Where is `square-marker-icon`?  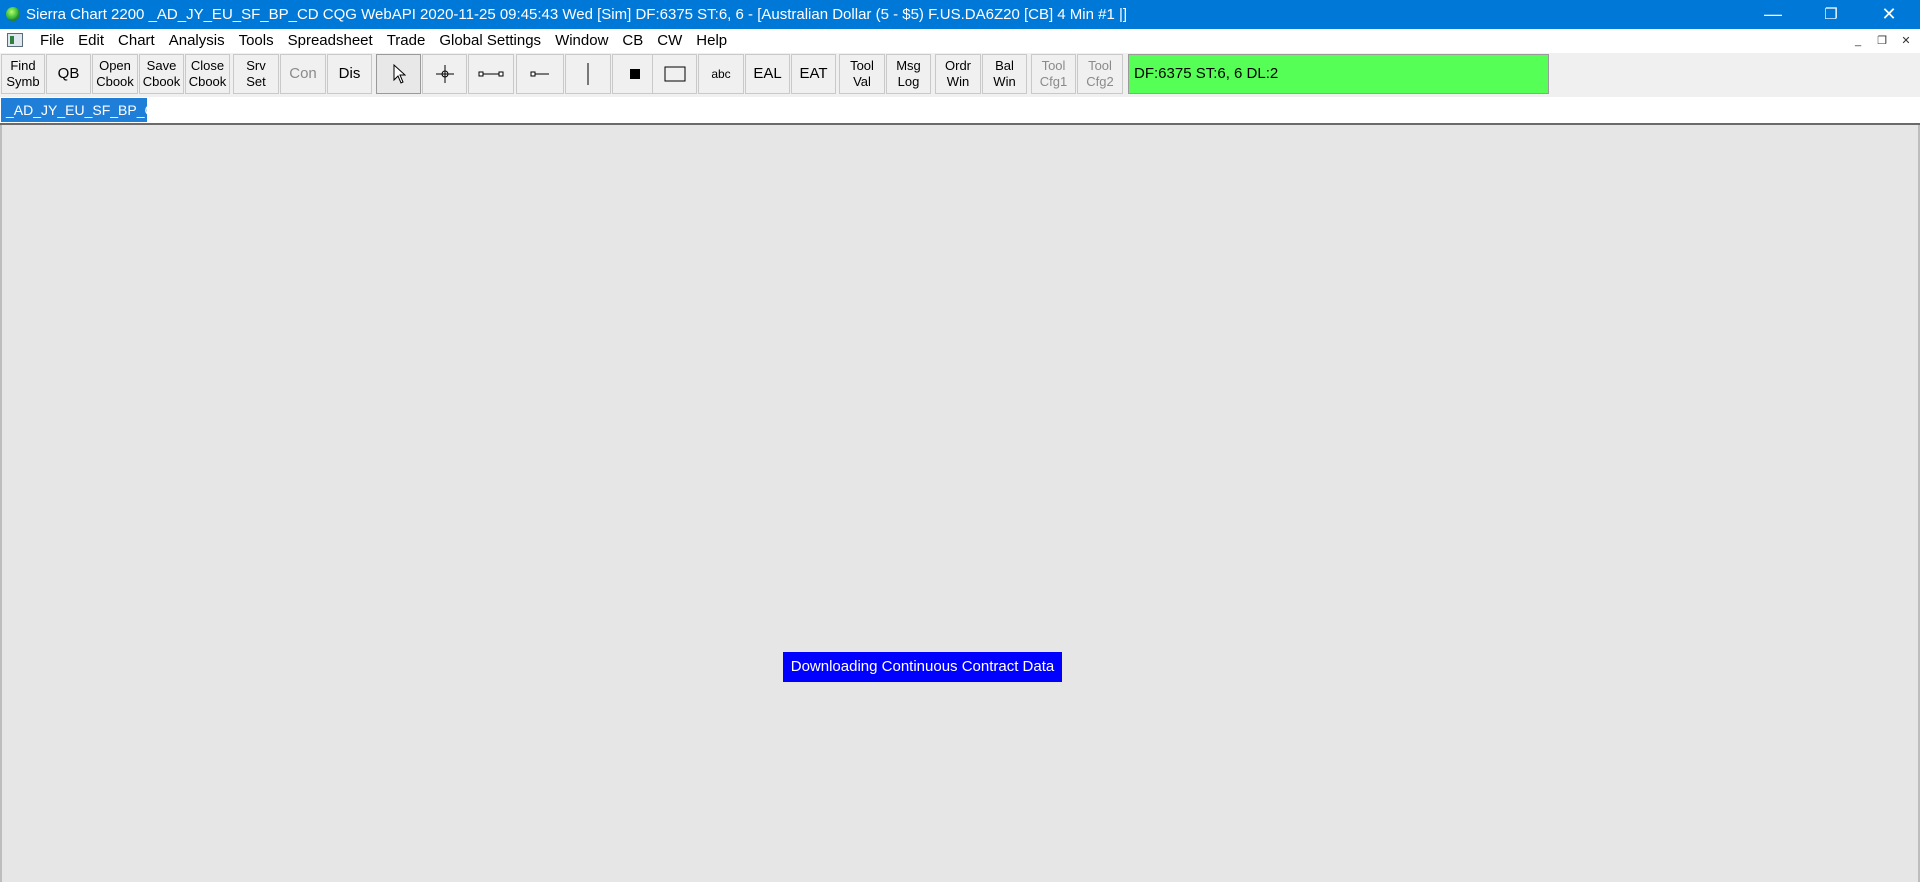
square-marker-icon is located at coordinates (635, 74).